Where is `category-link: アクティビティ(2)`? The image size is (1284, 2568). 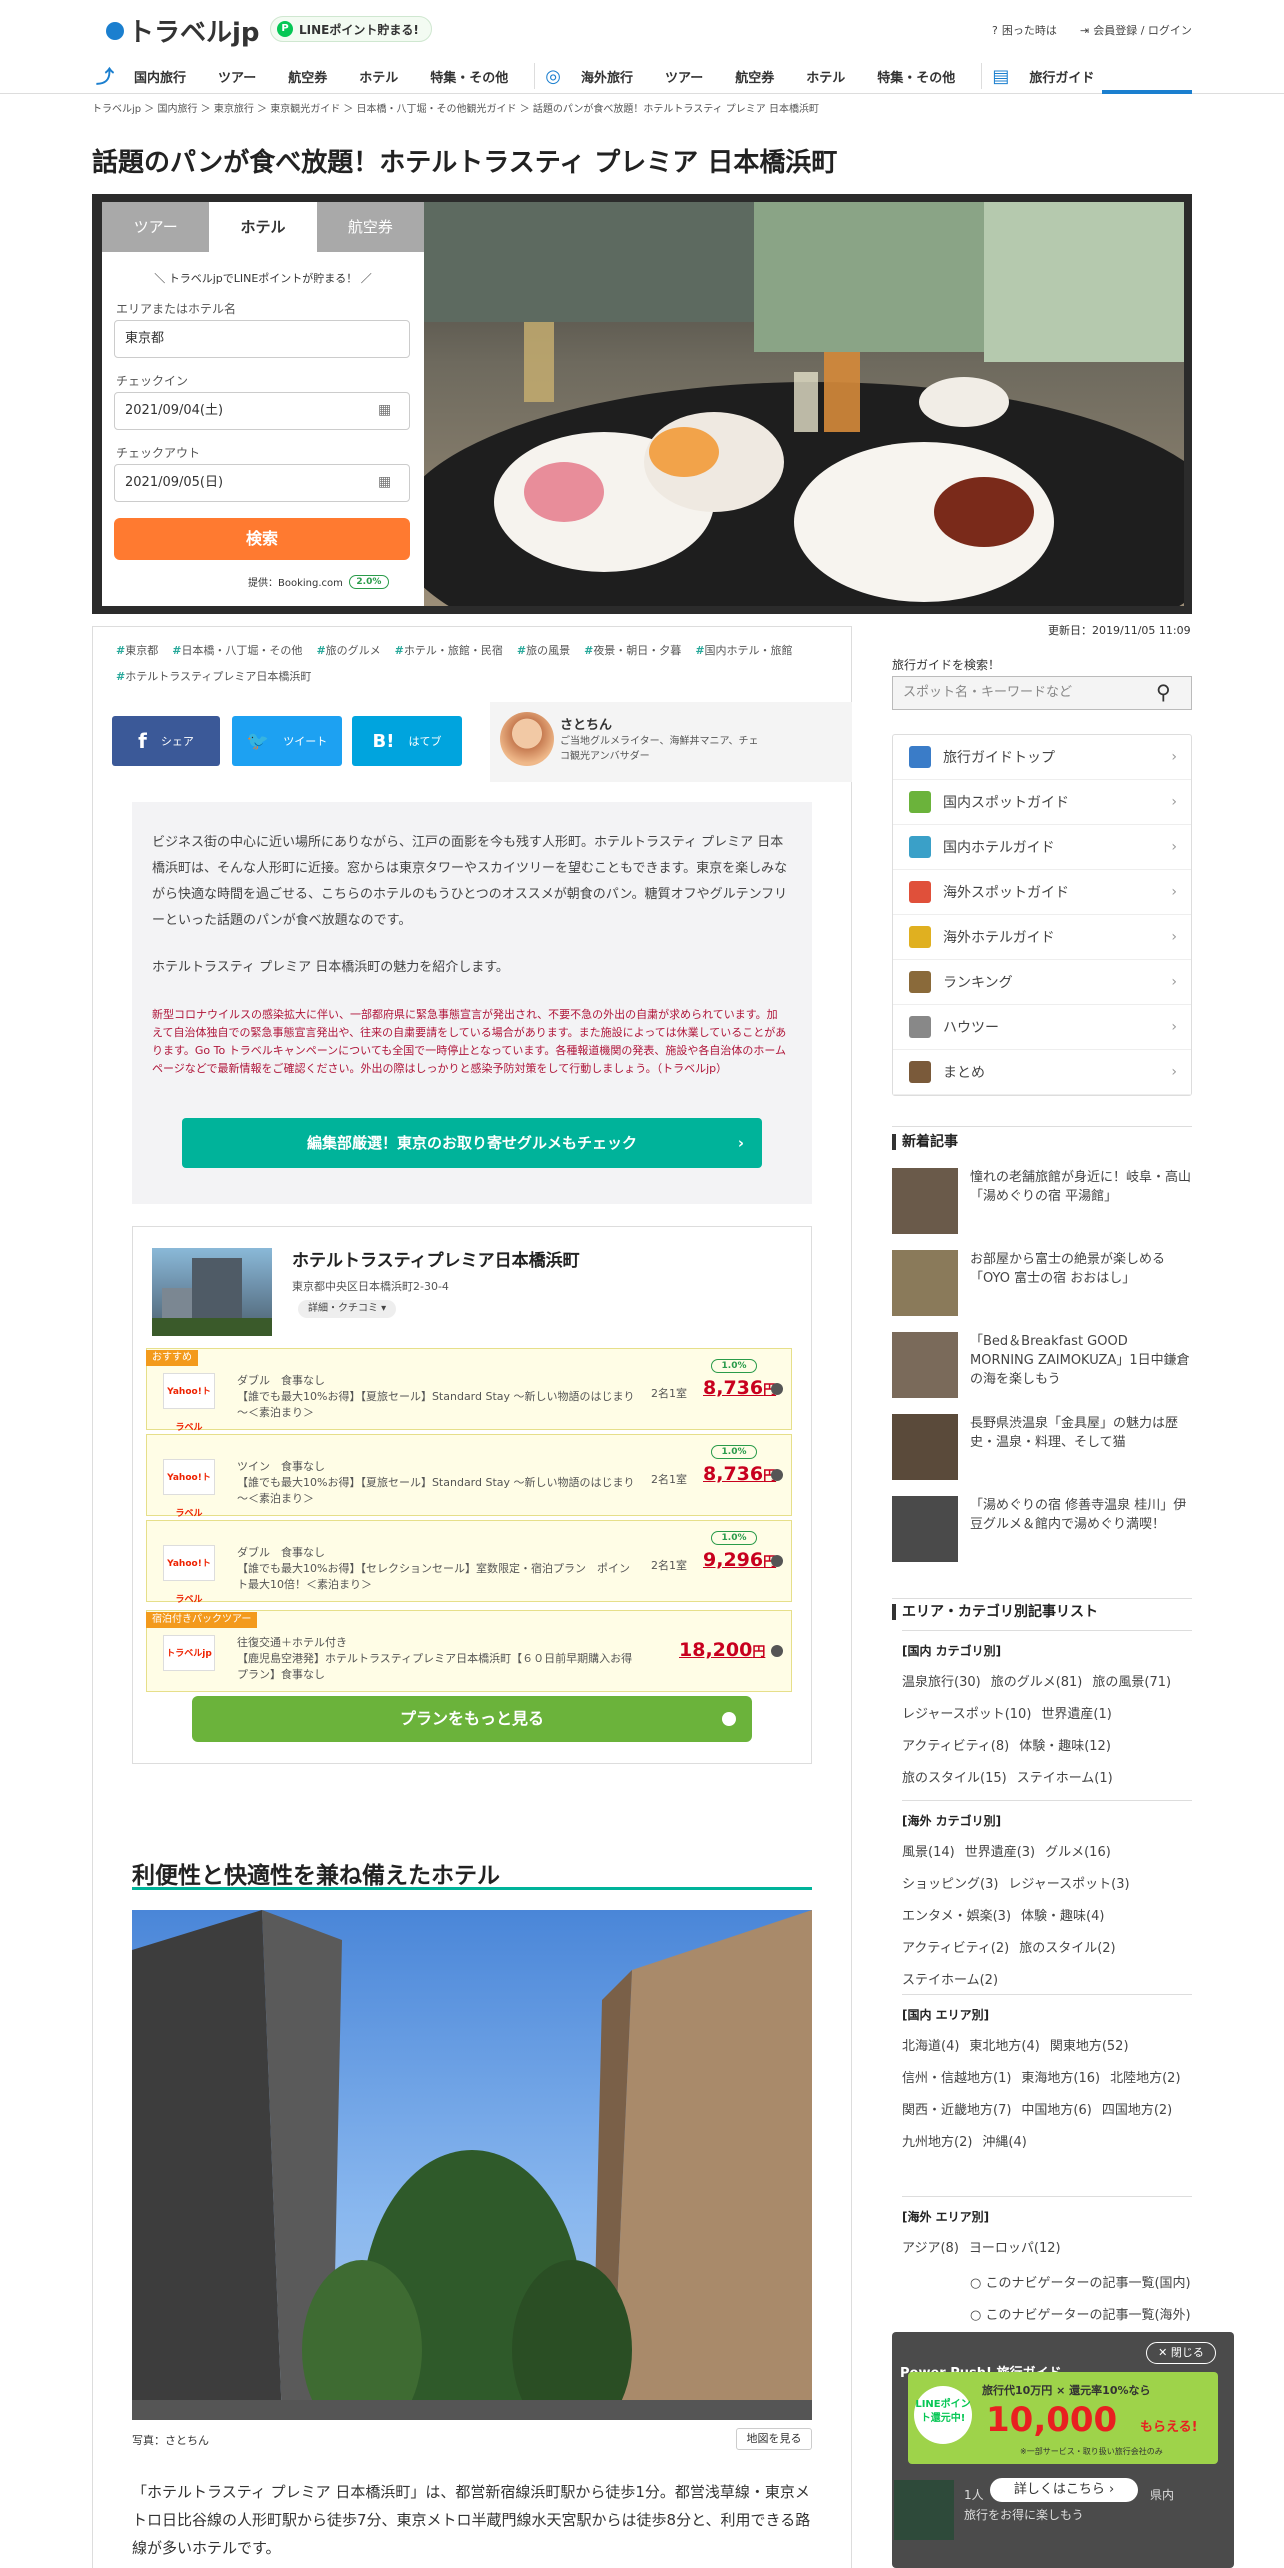 category-link: アクティビティ(2) is located at coordinates (955, 1948).